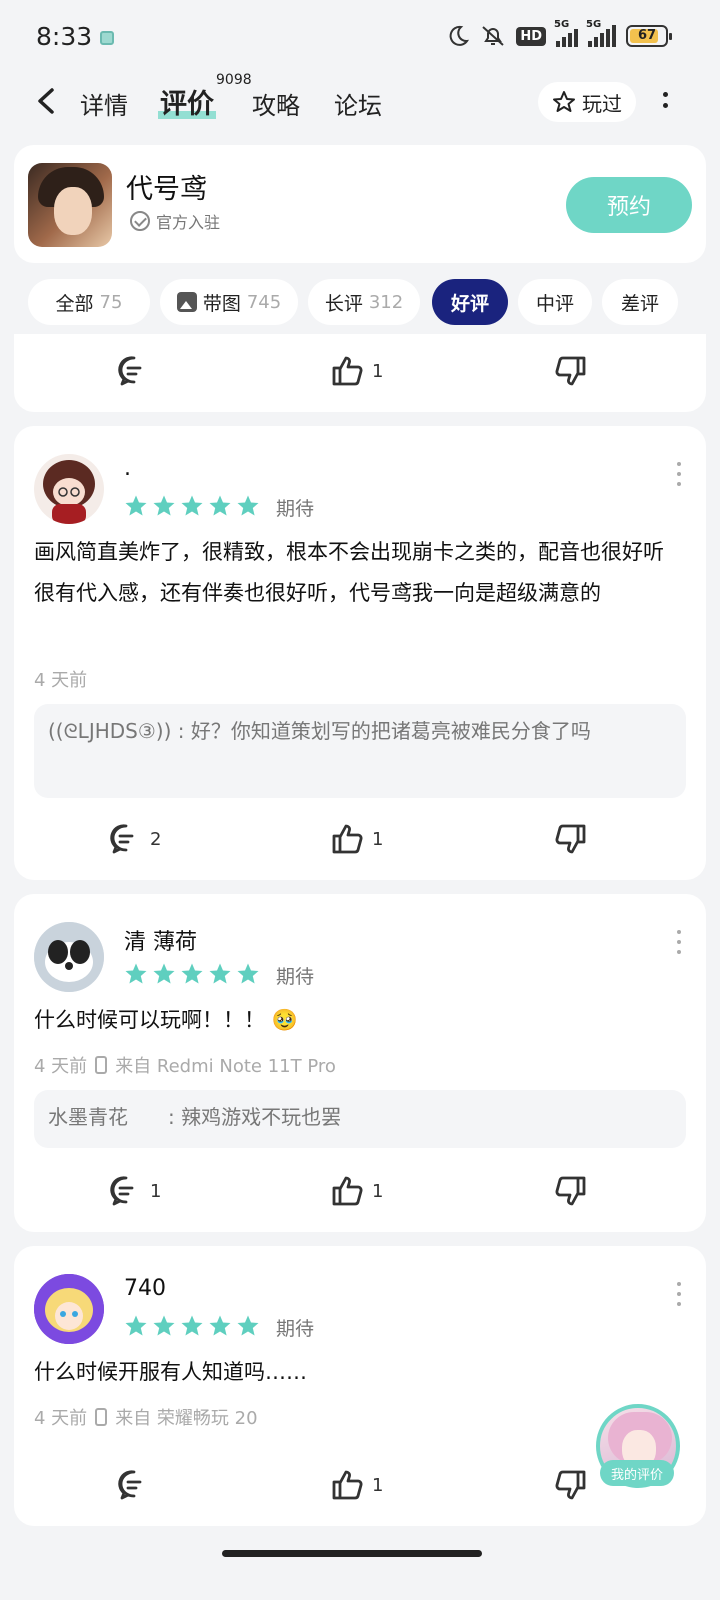  I want to click on filter-with-images: 带图 745, so click(229, 302).